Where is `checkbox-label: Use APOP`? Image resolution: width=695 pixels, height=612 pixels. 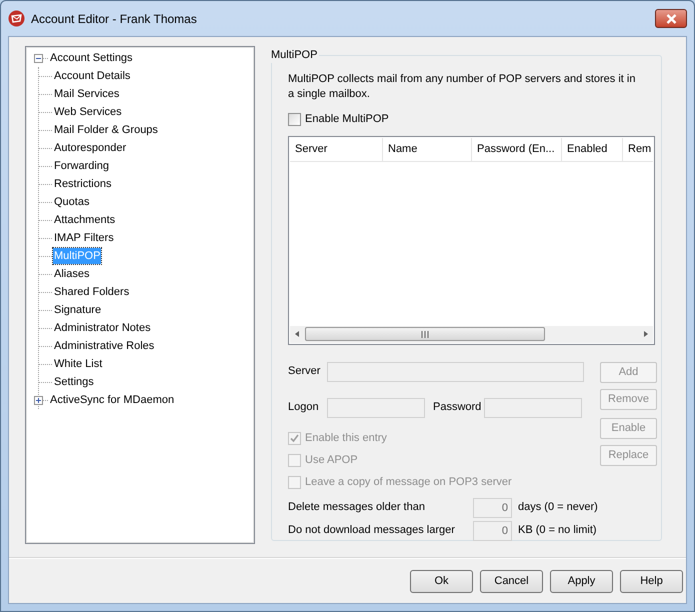 checkbox-label: Use APOP is located at coordinates (331, 460).